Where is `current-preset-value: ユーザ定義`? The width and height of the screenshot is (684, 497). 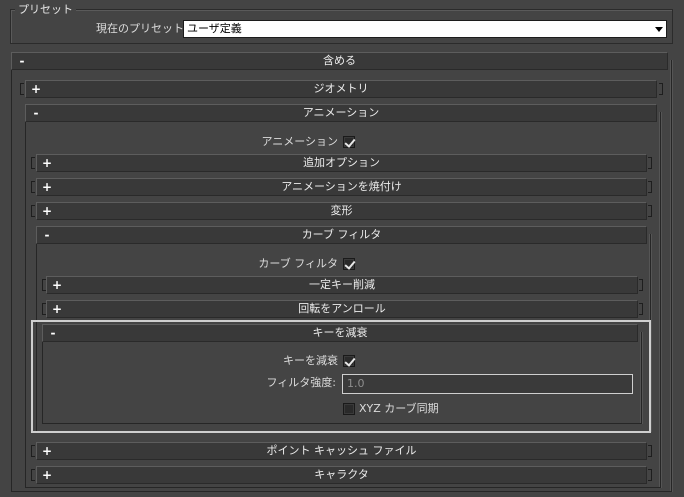 current-preset-value: ユーザ定義 is located at coordinates (214, 28).